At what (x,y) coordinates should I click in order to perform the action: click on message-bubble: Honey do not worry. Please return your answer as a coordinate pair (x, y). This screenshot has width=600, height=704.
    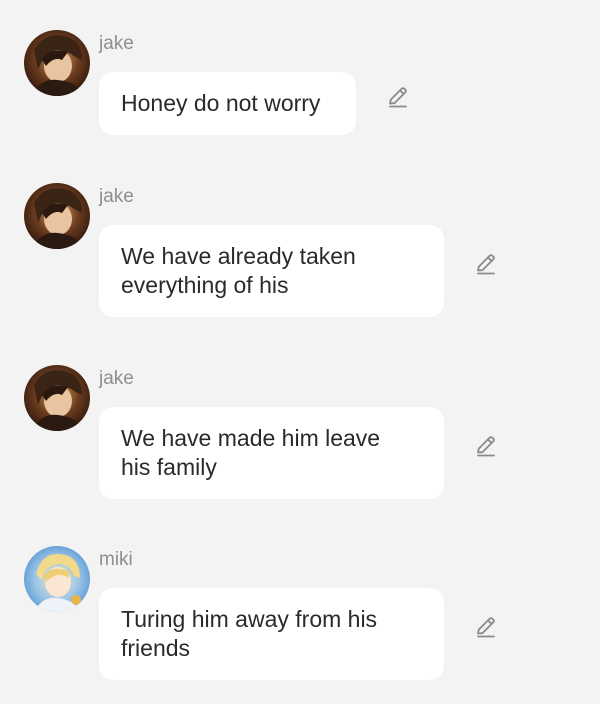
    Looking at the image, I should click on (227, 103).